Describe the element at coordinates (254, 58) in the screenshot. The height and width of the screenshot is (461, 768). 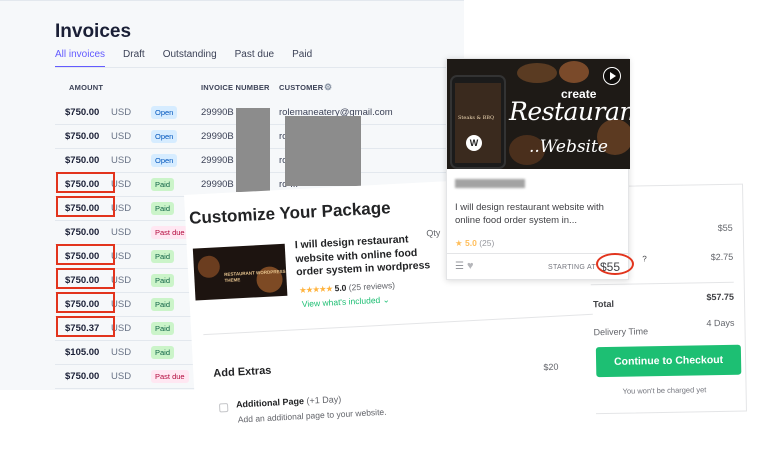
I see `tab-past-due: Past due` at that location.